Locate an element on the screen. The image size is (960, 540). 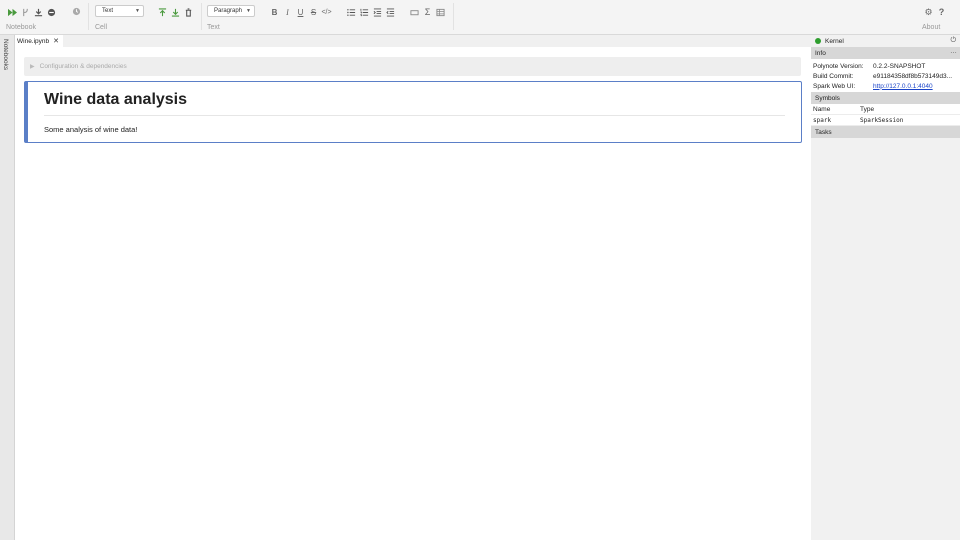
run-all-icon is located at coordinates (12, 12).